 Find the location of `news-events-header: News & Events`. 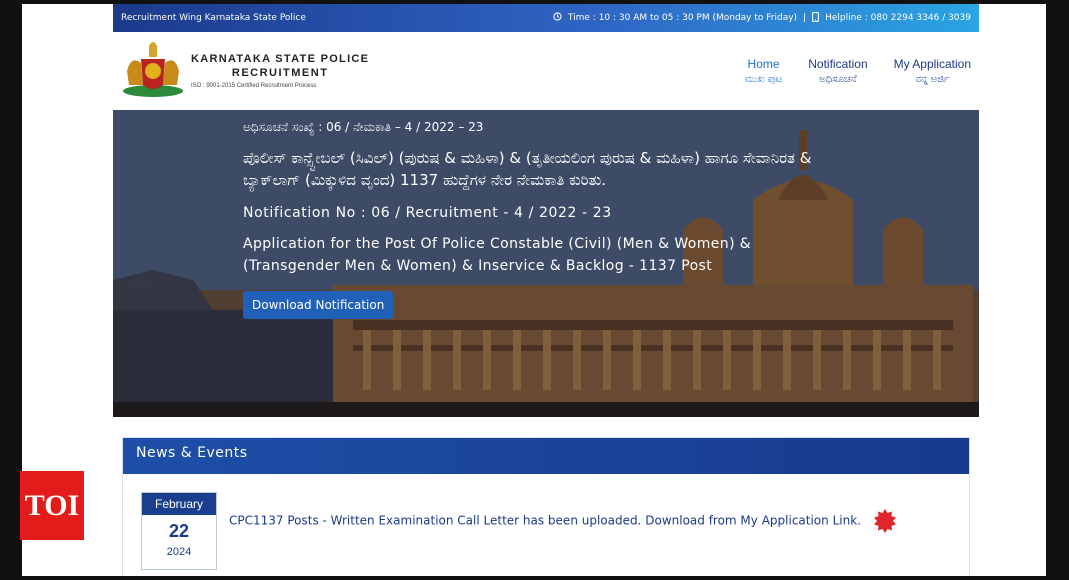

news-events-header: News & Events is located at coordinates (546, 456).